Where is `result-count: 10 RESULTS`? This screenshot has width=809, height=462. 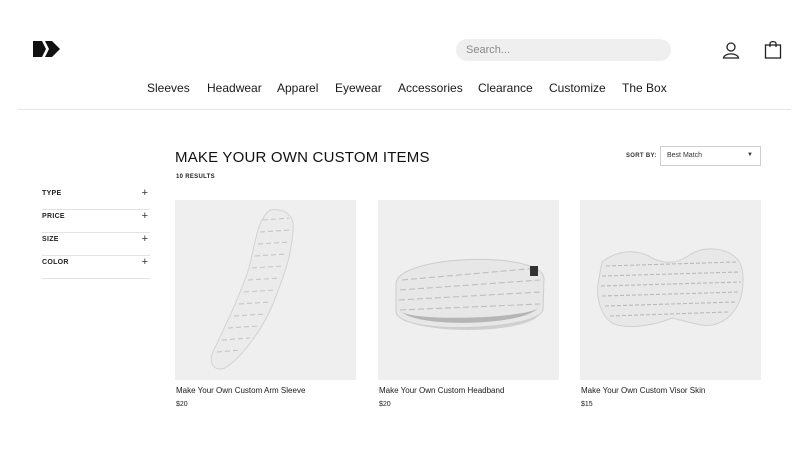 result-count: 10 RESULTS is located at coordinates (195, 177).